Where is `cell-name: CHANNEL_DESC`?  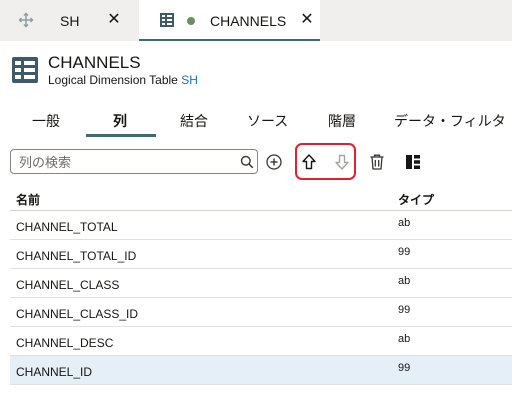 cell-name: CHANNEL_DESC is located at coordinates (65, 343).